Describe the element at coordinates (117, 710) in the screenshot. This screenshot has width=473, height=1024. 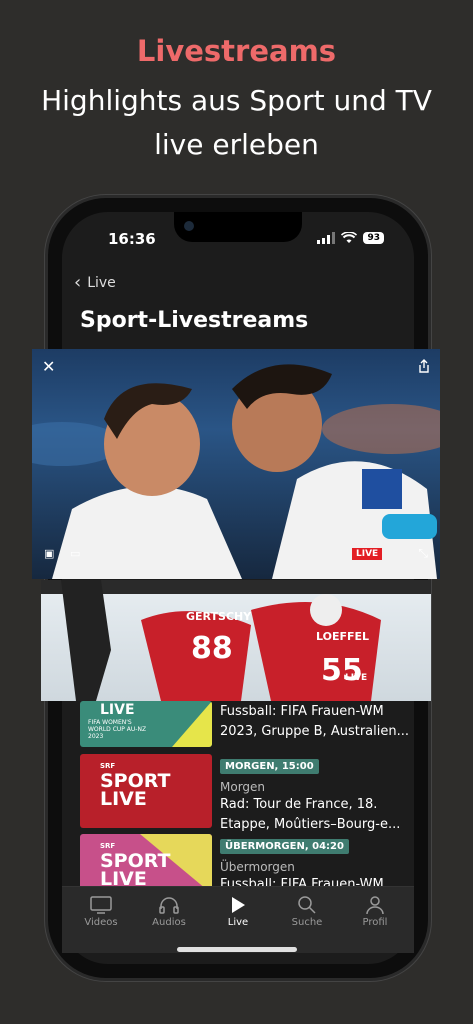
I see `thumb-label: LIVE` at that location.